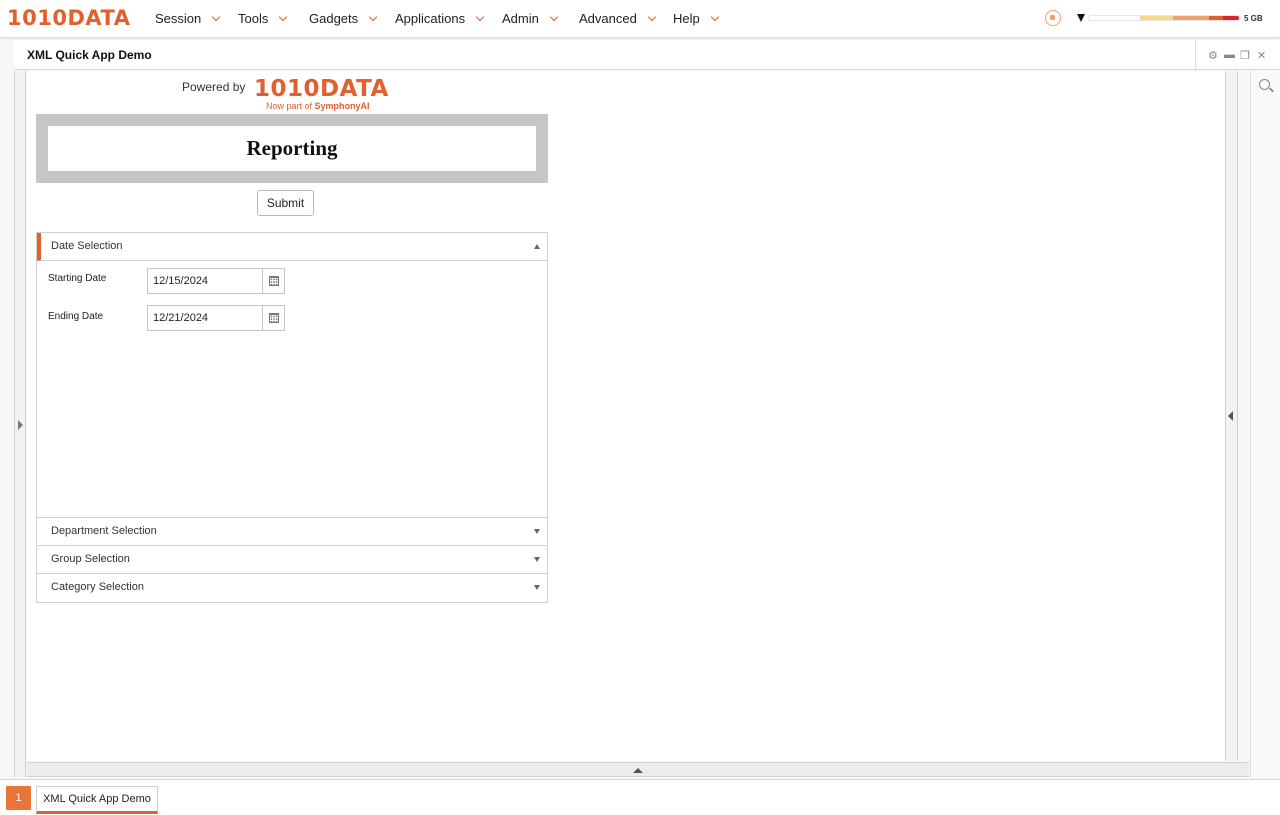 The height and width of the screenshot is (815, 1280). Describe the element at coordinates (205, 281) in the screenshot. I see `starting-date-input` at that location.